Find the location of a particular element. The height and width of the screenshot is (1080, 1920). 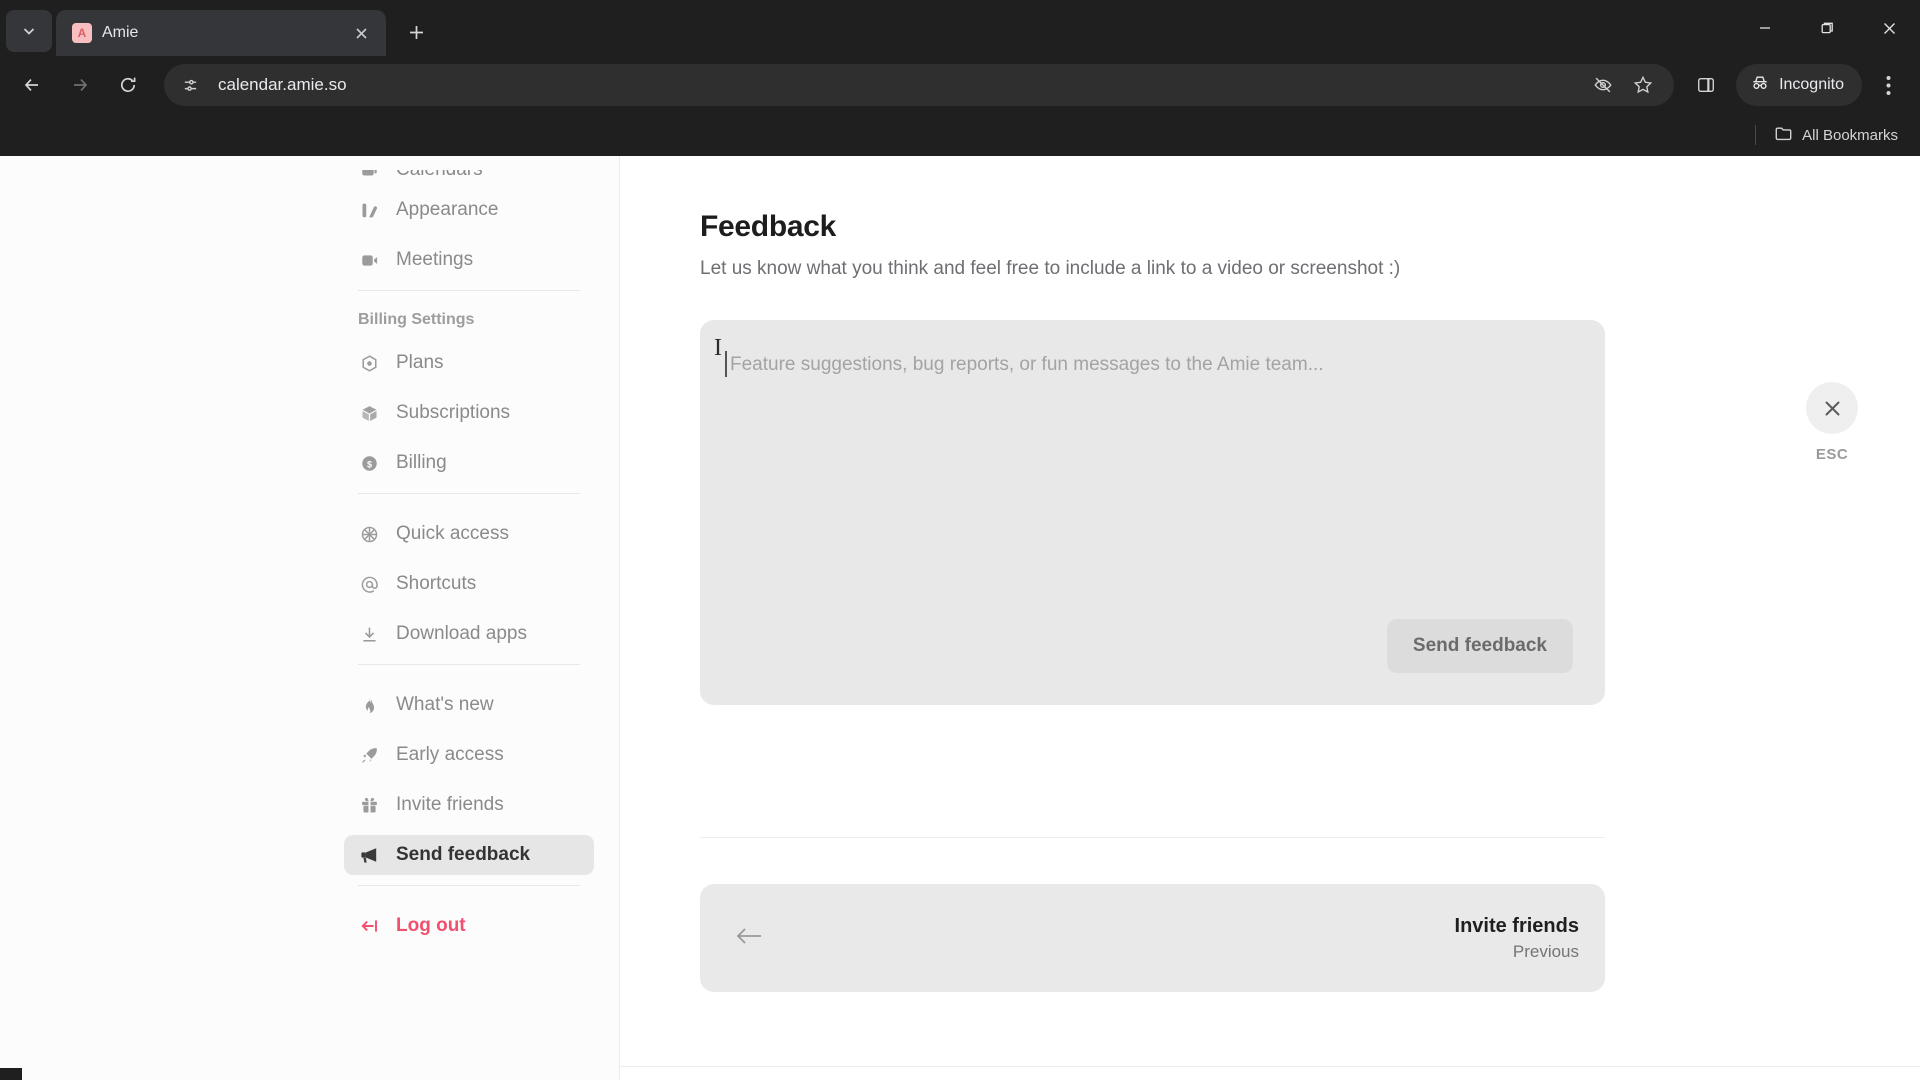

sidebar-item-label: Appearance is located at coordinates (447, 209).